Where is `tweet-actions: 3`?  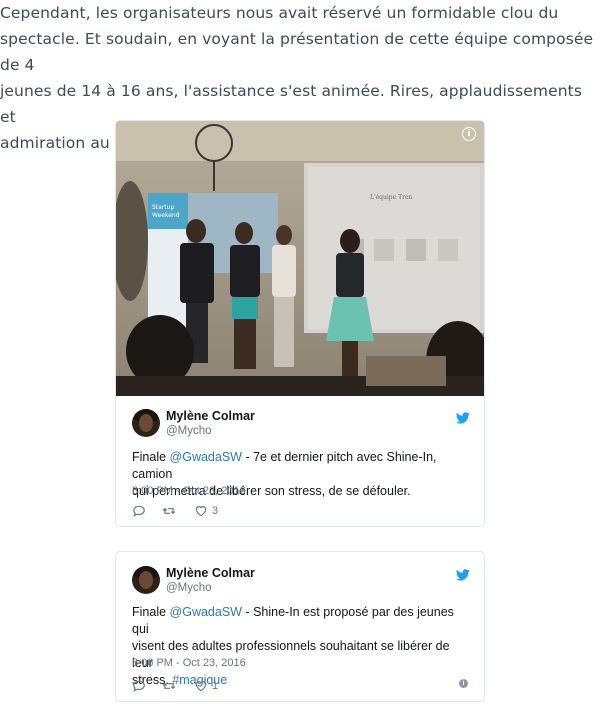 tweet-actions: 3 is located at coordinates (302, 511).